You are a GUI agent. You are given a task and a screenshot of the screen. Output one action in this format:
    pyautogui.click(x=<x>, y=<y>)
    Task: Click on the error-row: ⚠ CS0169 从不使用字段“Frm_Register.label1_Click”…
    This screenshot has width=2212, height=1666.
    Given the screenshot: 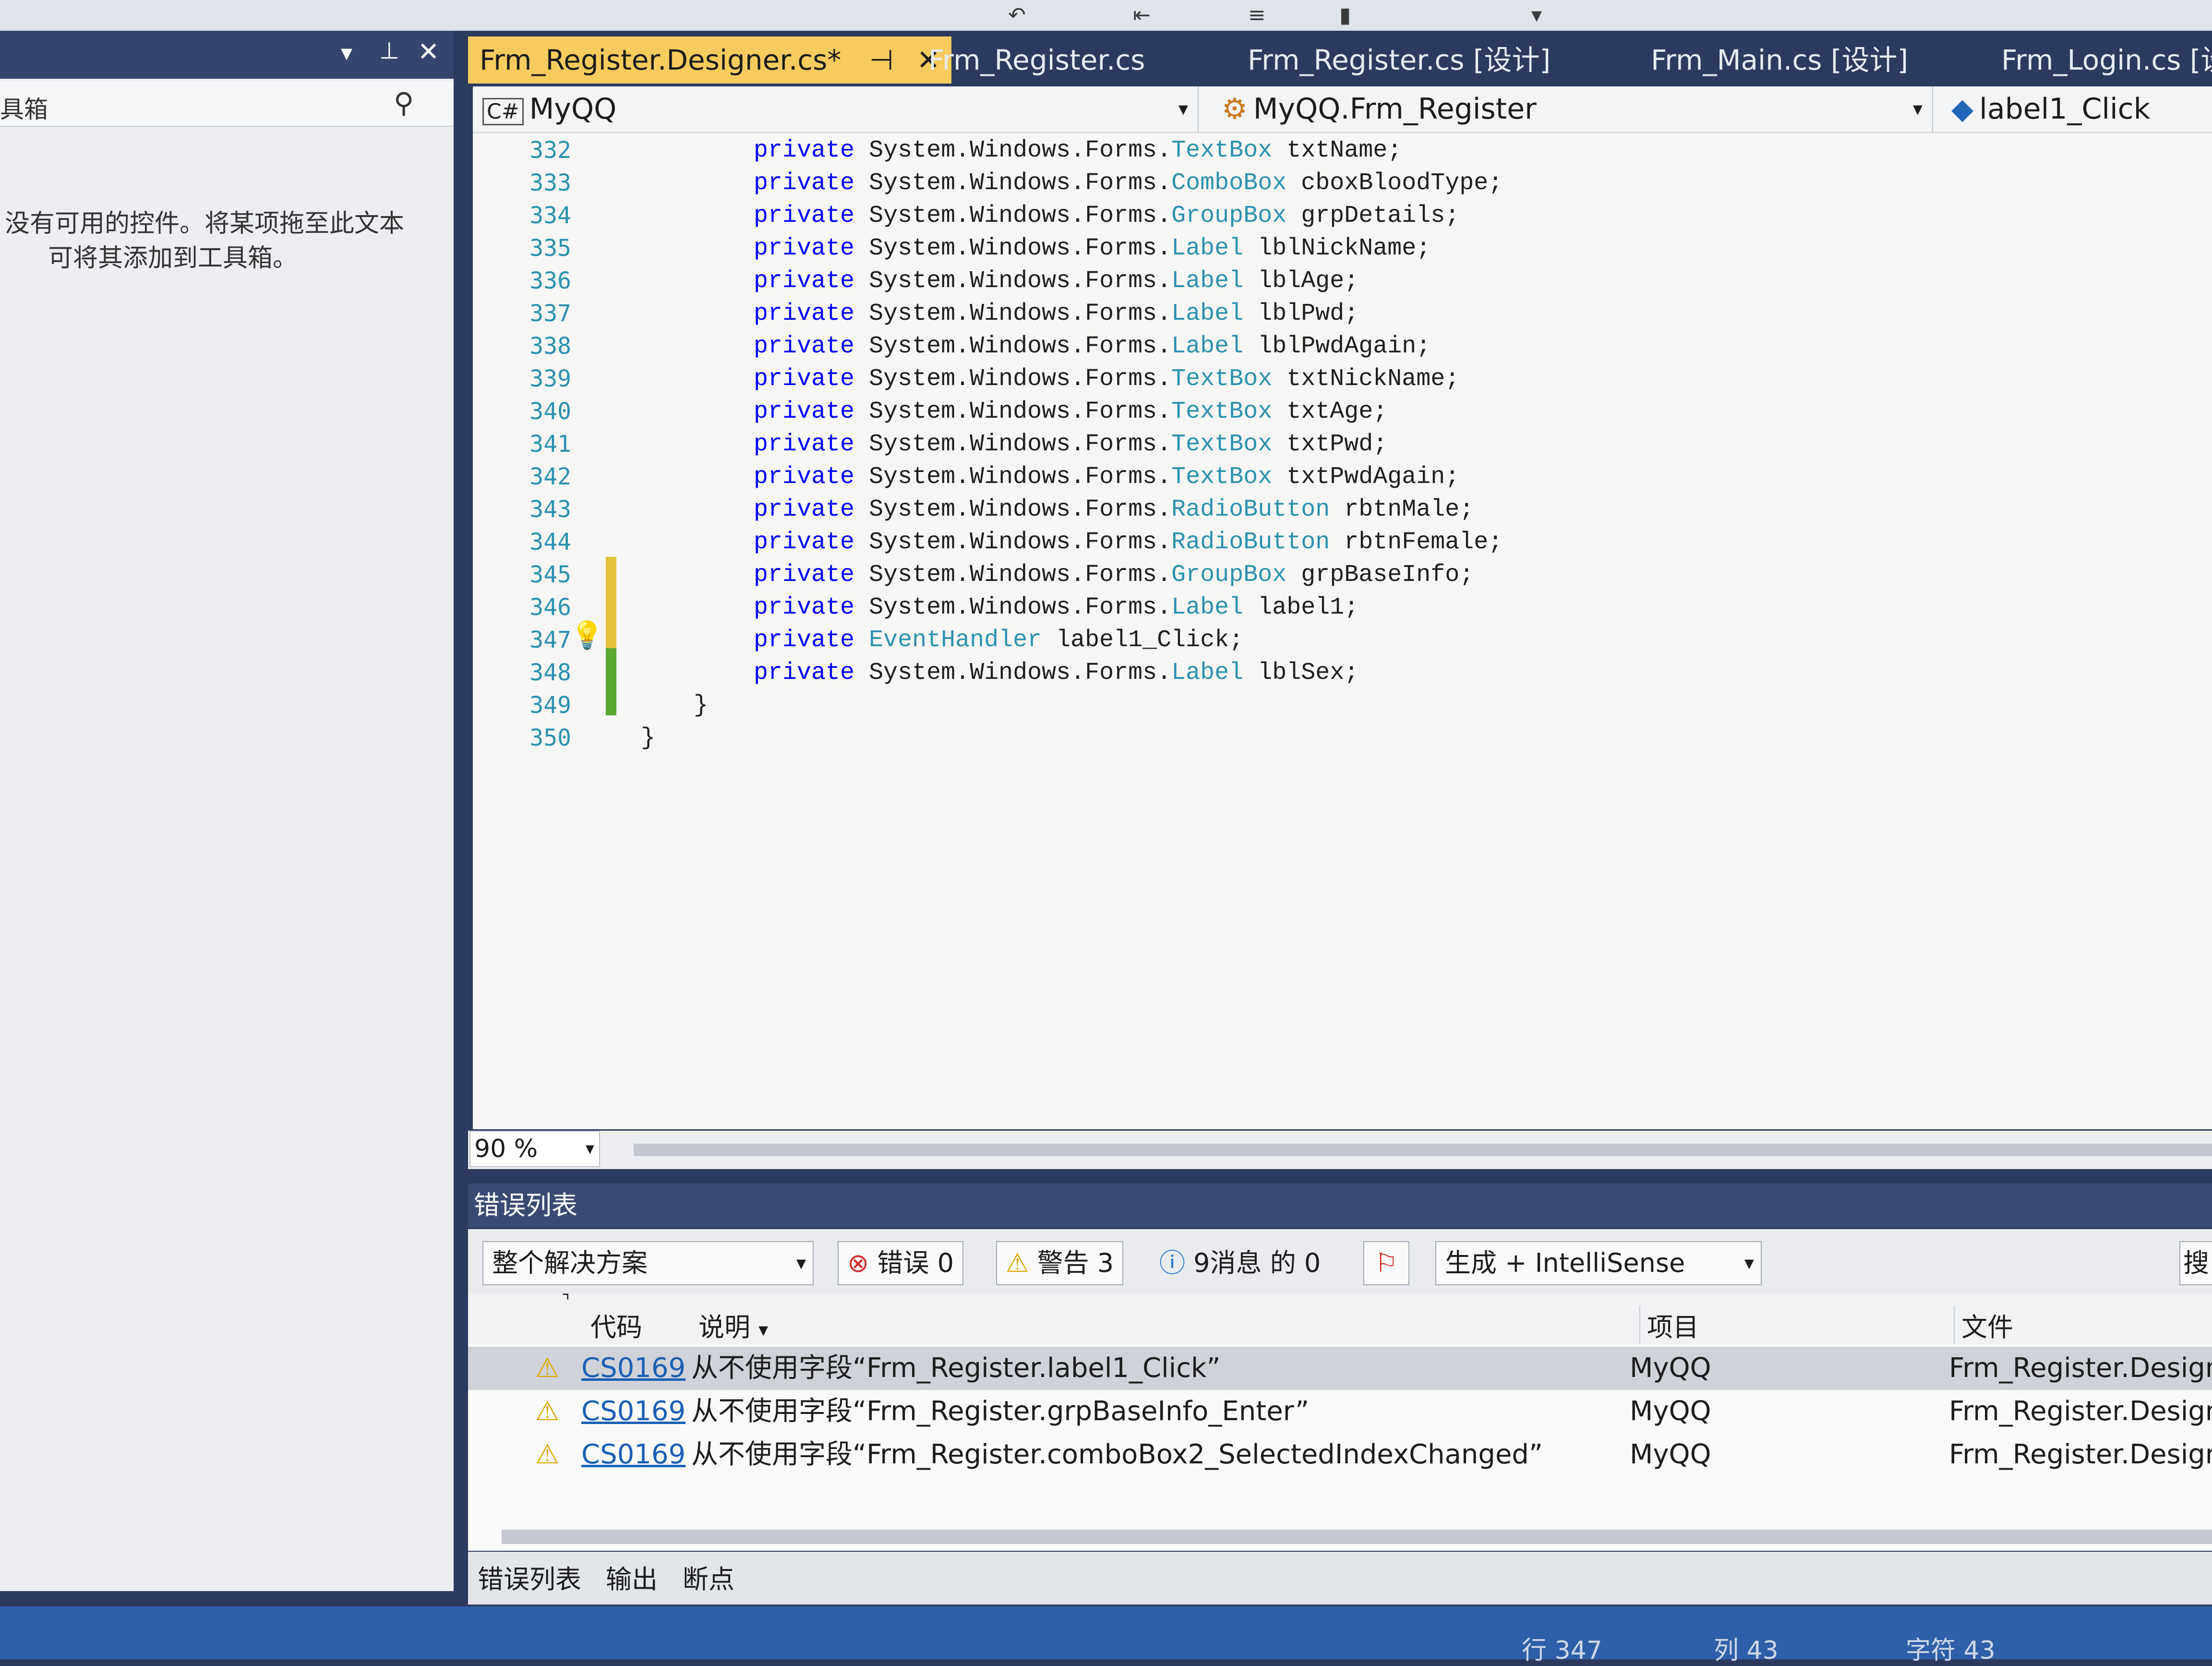 What is the action you would take?
    pyautogui.click(x=1340, y=1368)
    